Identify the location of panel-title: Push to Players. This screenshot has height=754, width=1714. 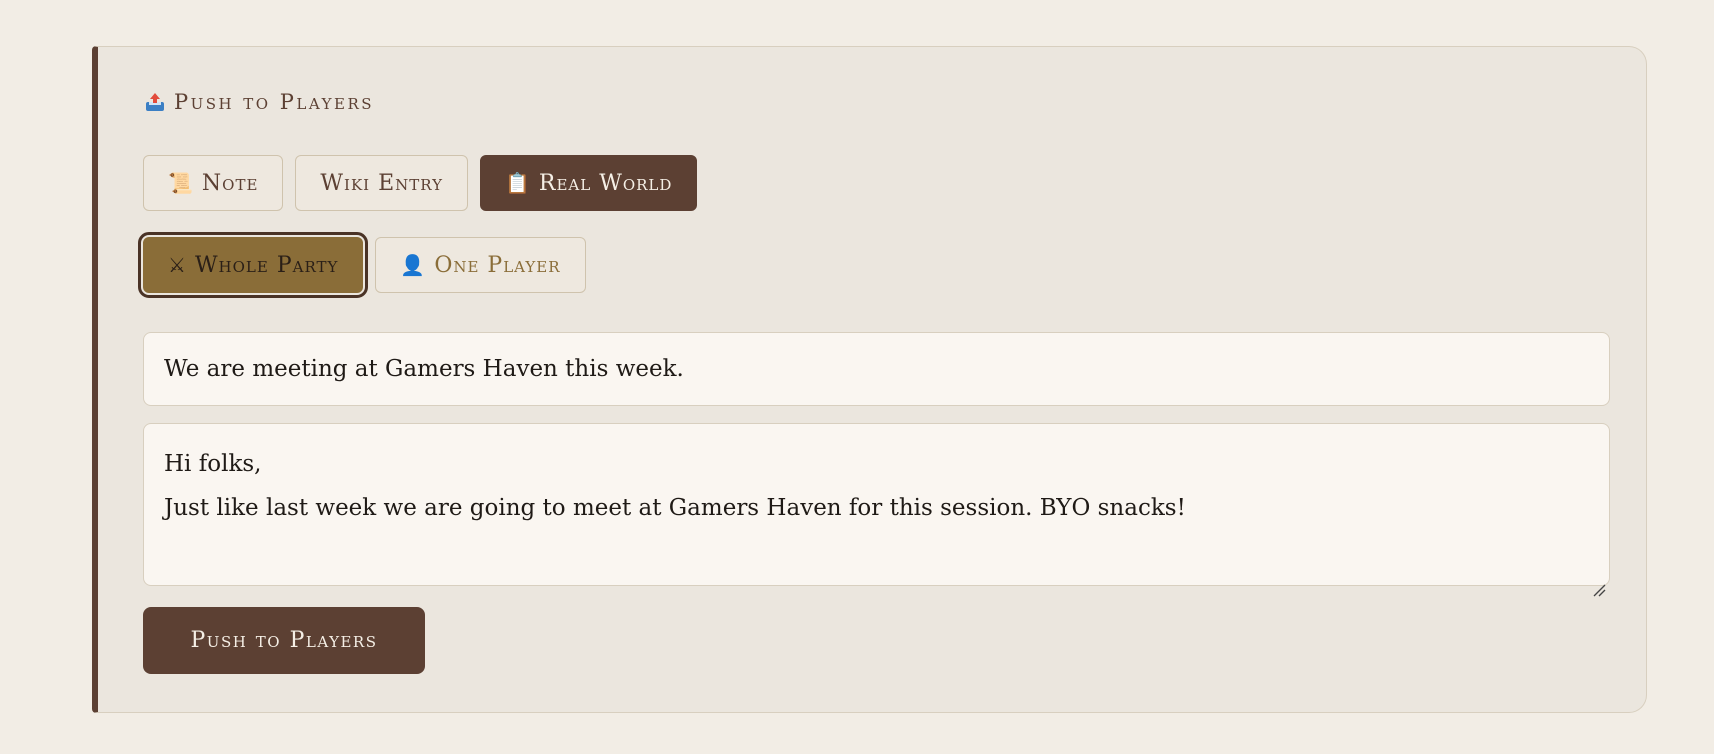
(259, 102).